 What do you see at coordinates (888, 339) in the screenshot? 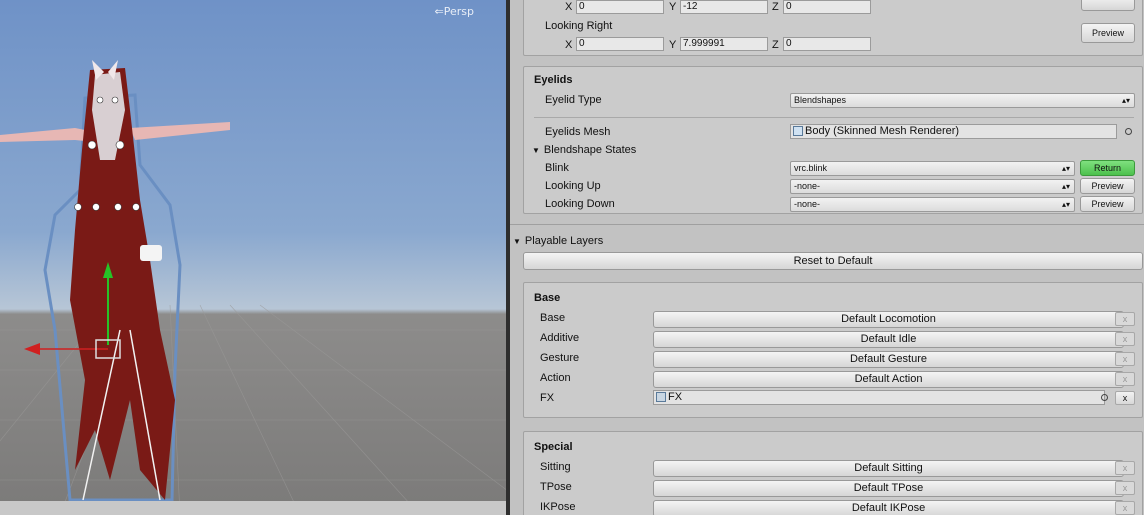
I see `additive-controller-button: Default Idle` at bounding box center [888, 339].